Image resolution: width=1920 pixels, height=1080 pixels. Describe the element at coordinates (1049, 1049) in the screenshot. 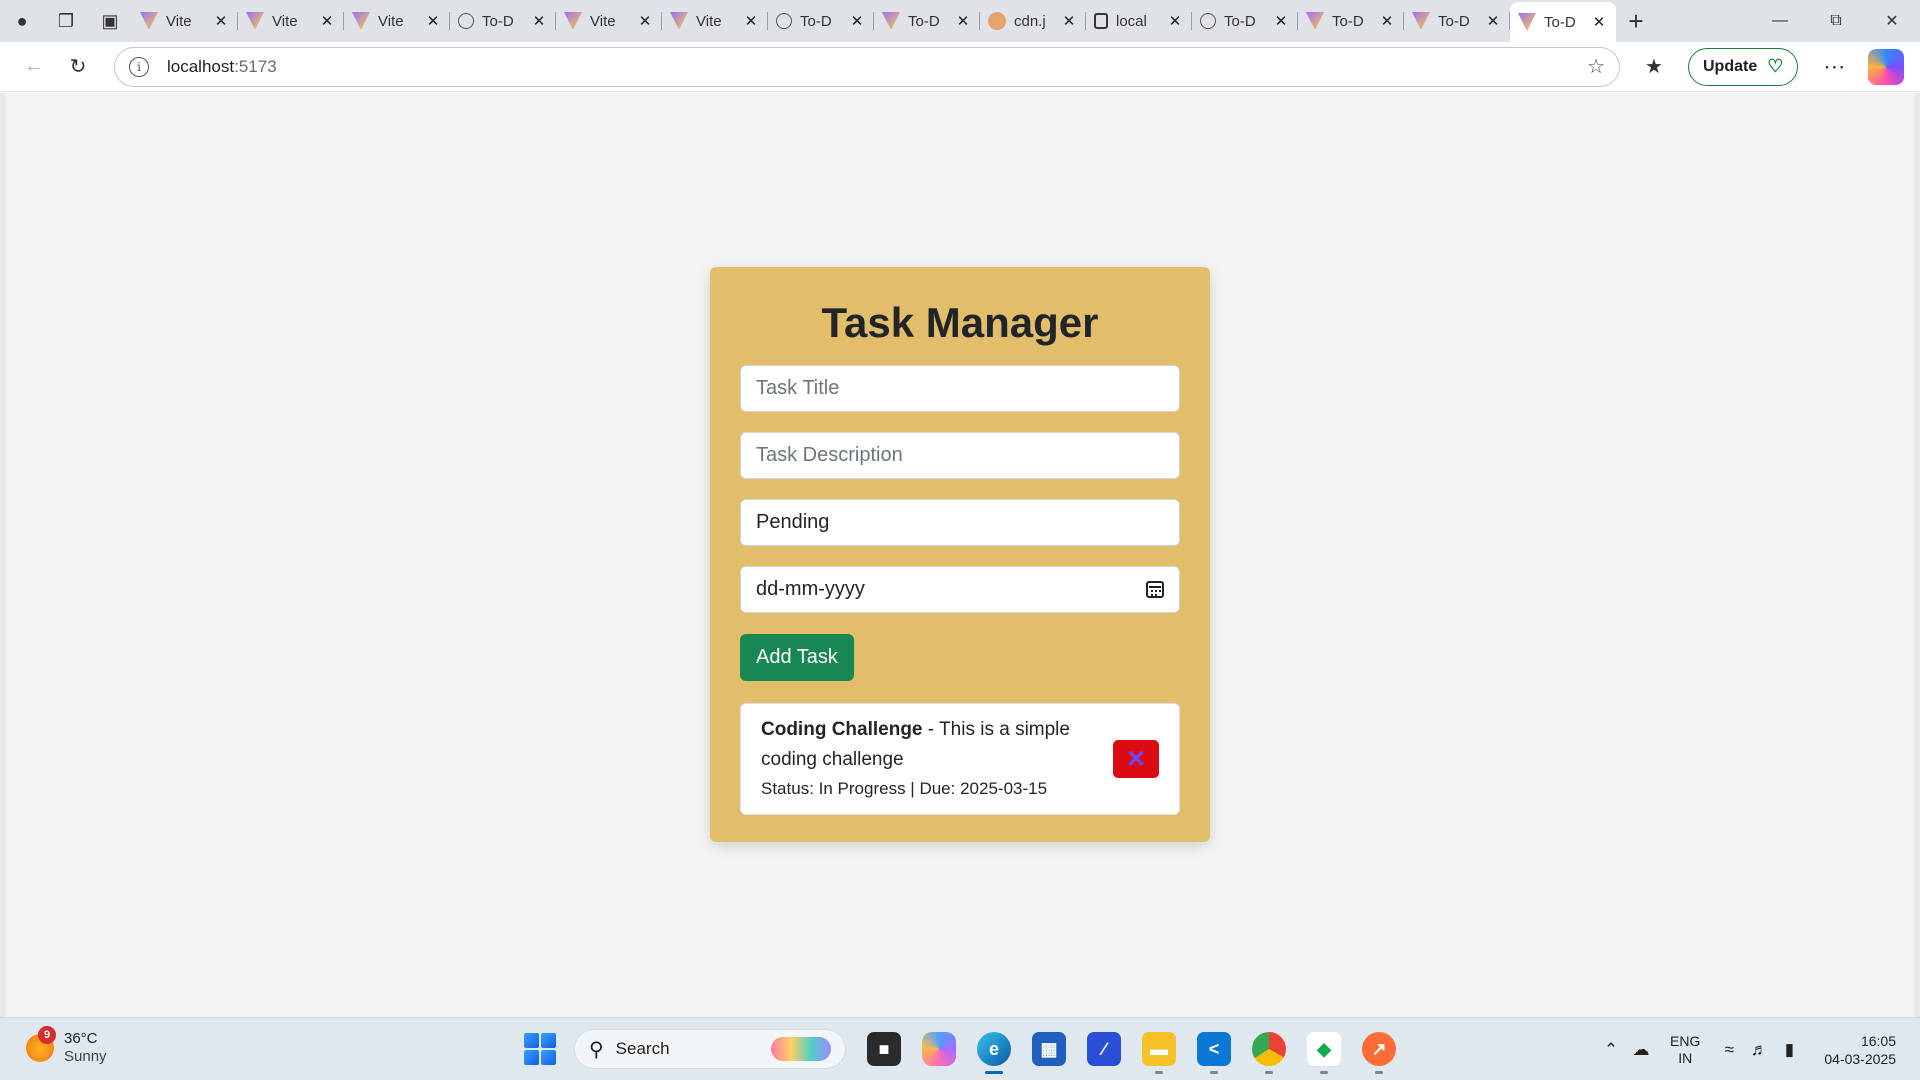

I see `microsoft-store-icon: ▦` at that location.